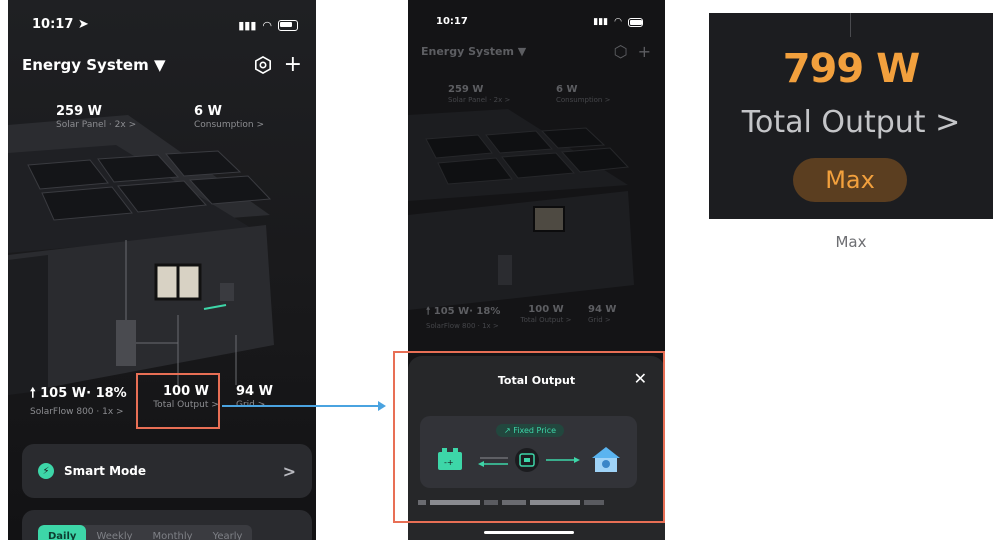 The image size is (993, 540). What do you see at coordinates (62, 532) in the screenshot?
I see `tab-daily: Daily` at bounding box center [62, 532].